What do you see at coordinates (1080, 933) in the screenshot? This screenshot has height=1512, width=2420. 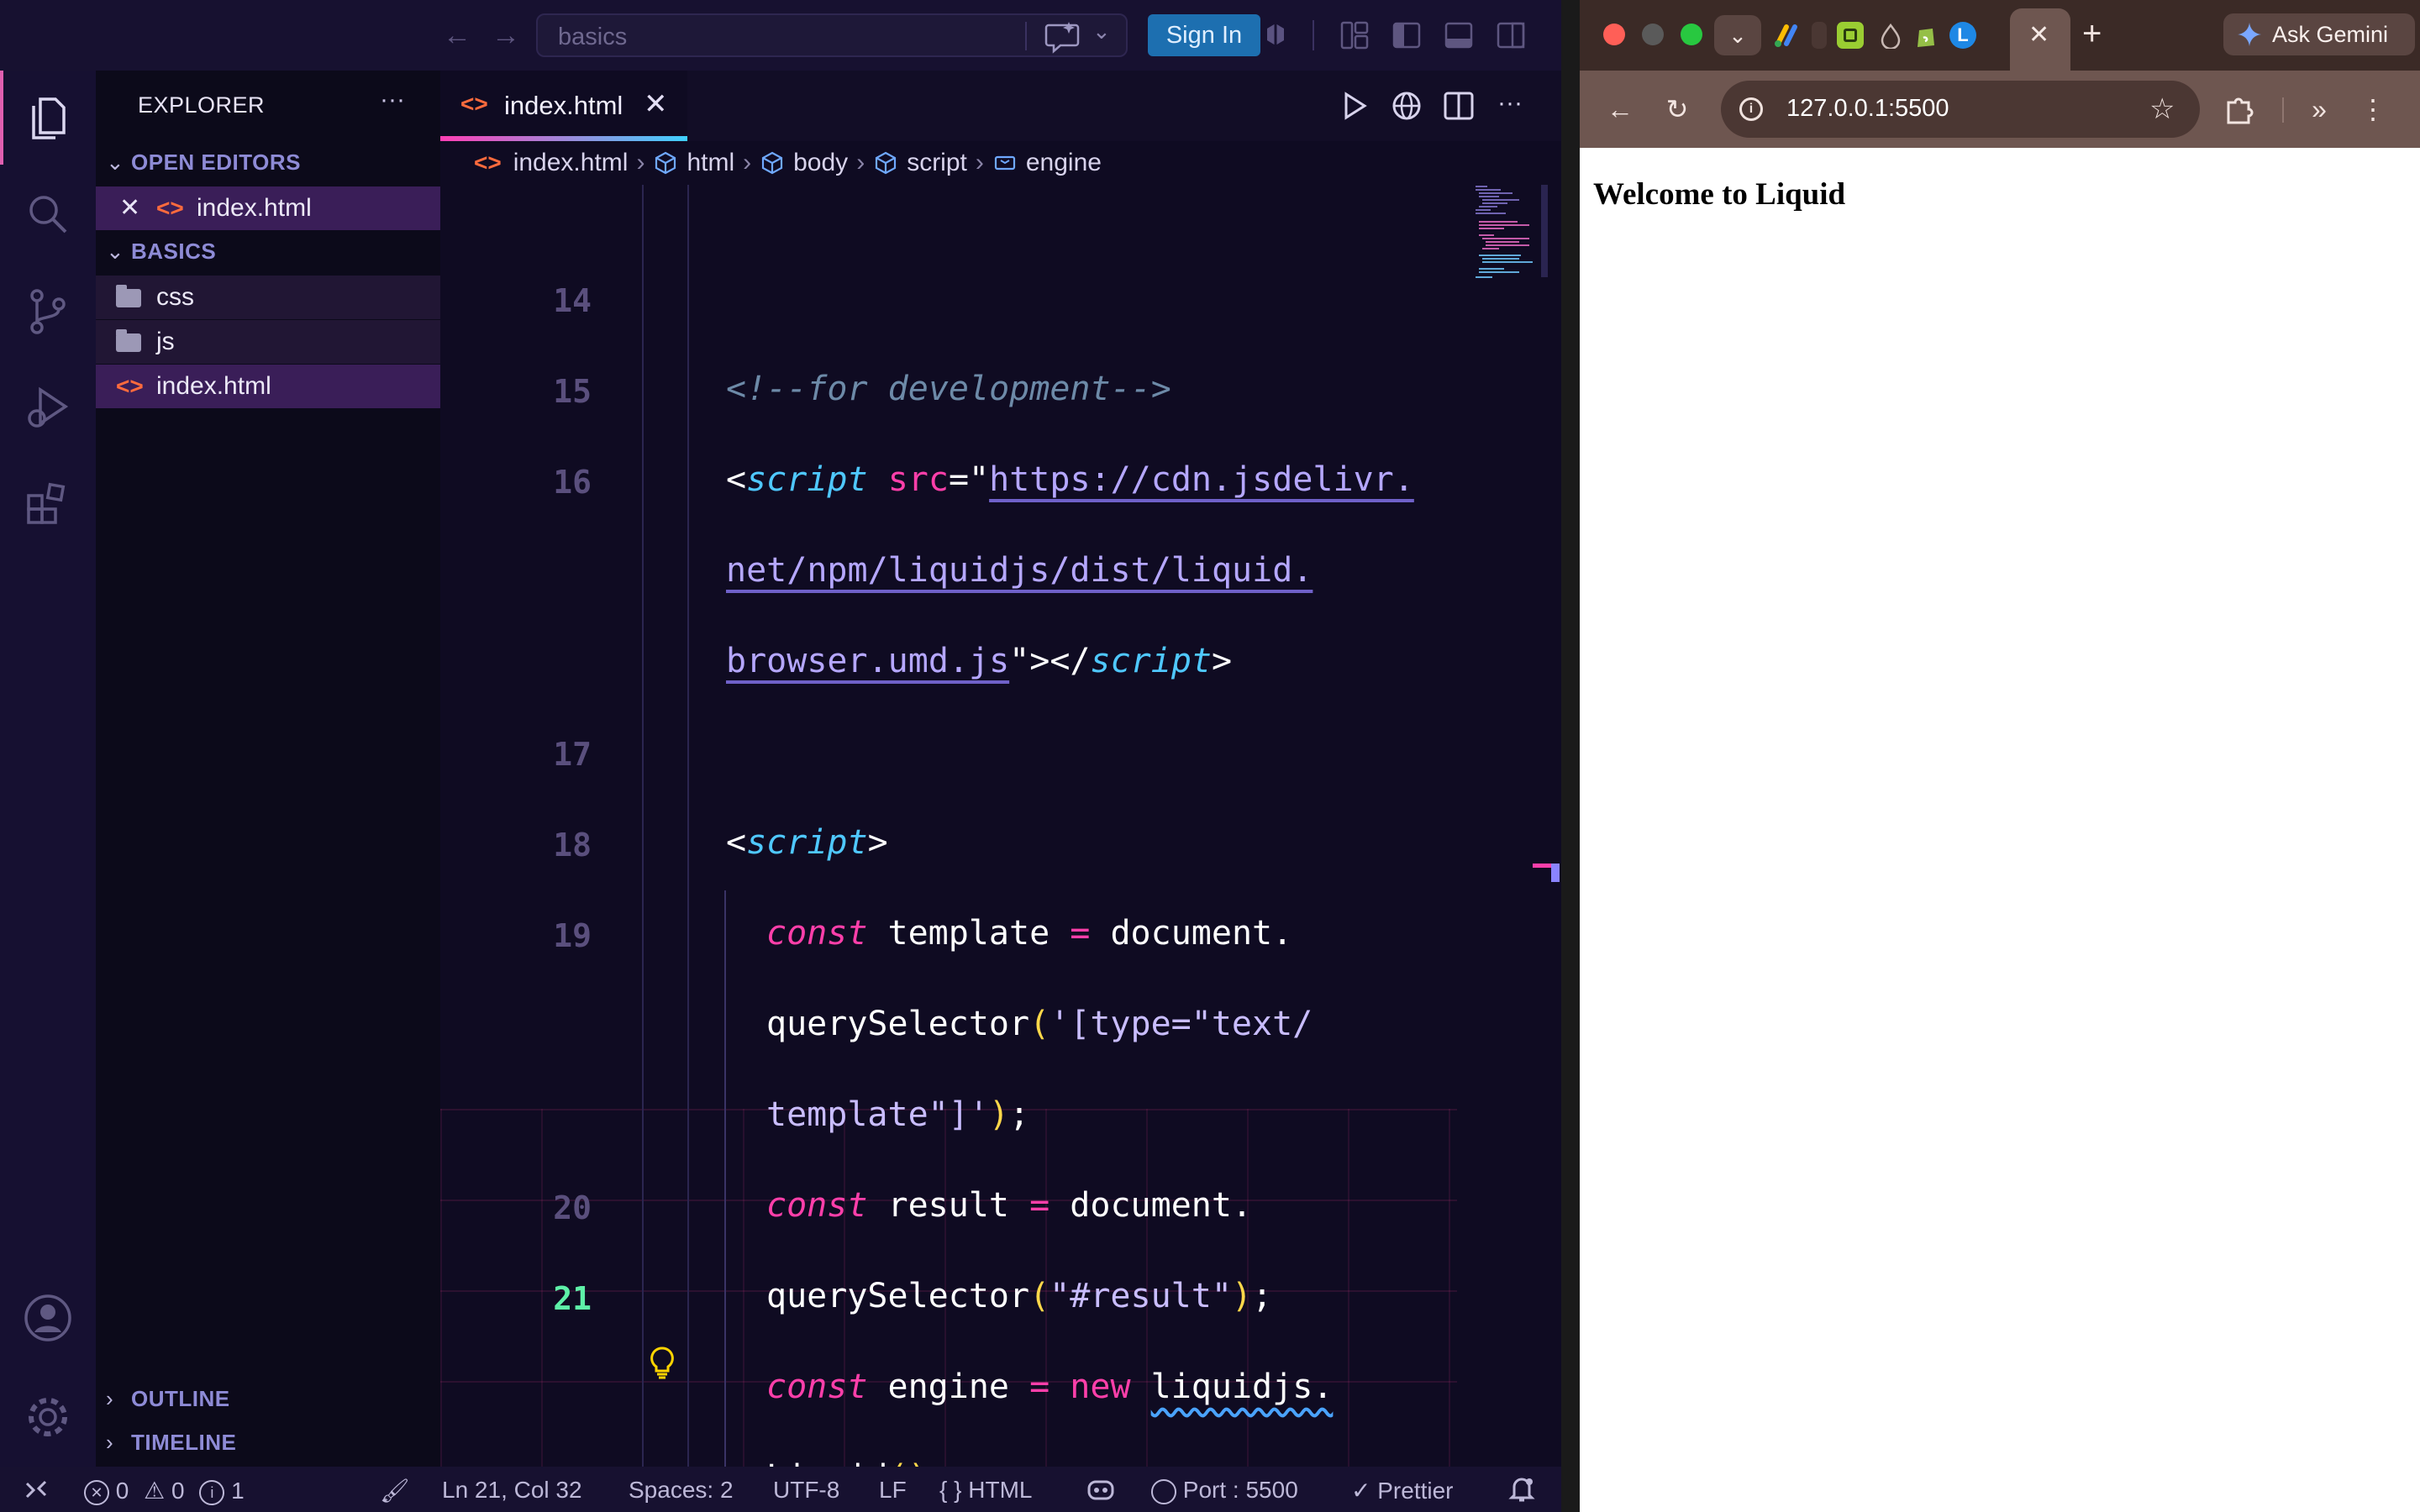 I see `code-operator: =` at bounding box center [1080, 933].